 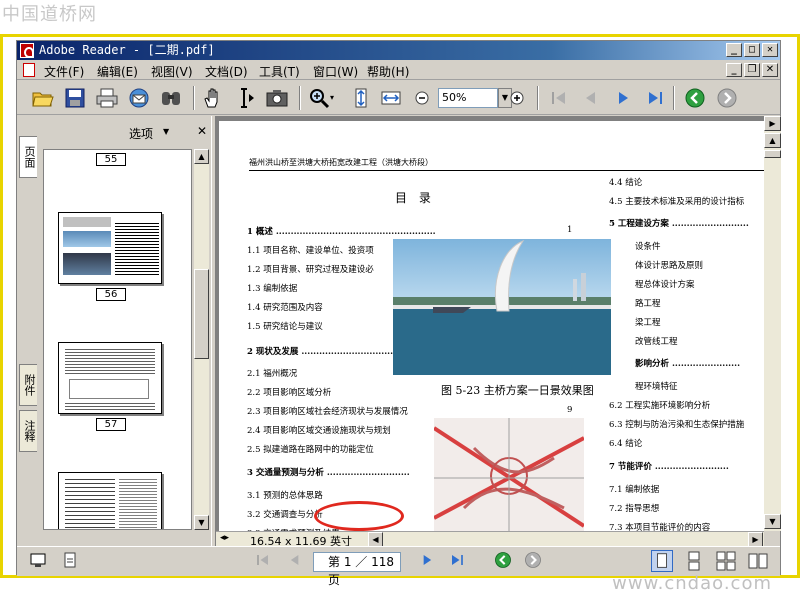 I want to click on save-icon, so click(x=75, y=98).